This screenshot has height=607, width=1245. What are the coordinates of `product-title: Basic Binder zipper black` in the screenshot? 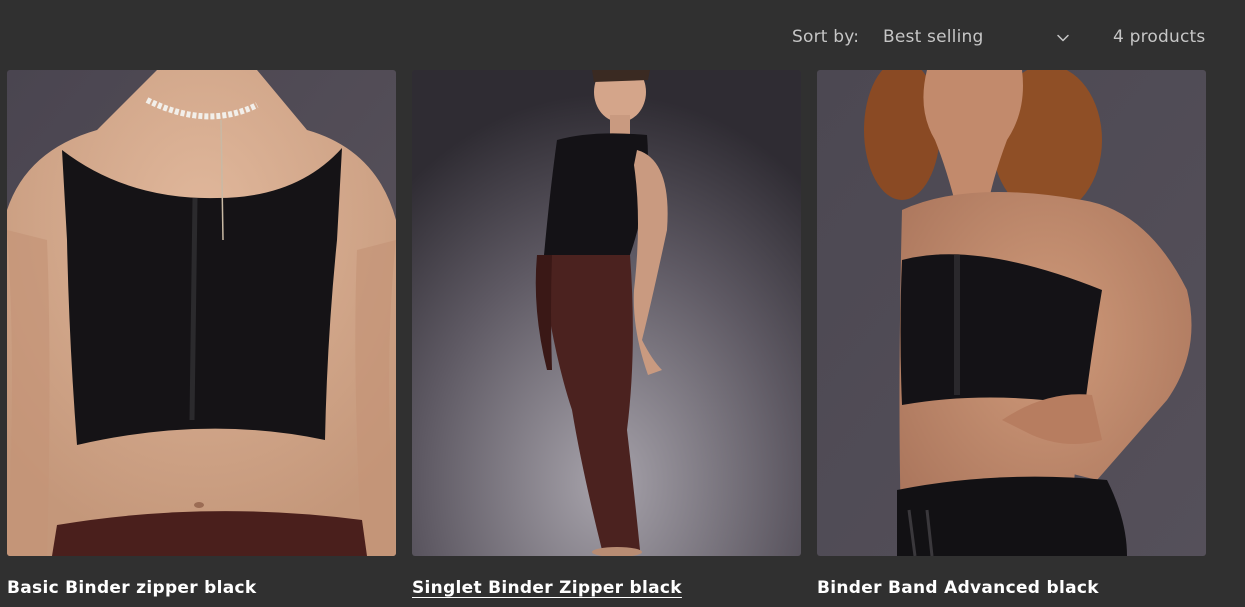 It's located at (132, 588).